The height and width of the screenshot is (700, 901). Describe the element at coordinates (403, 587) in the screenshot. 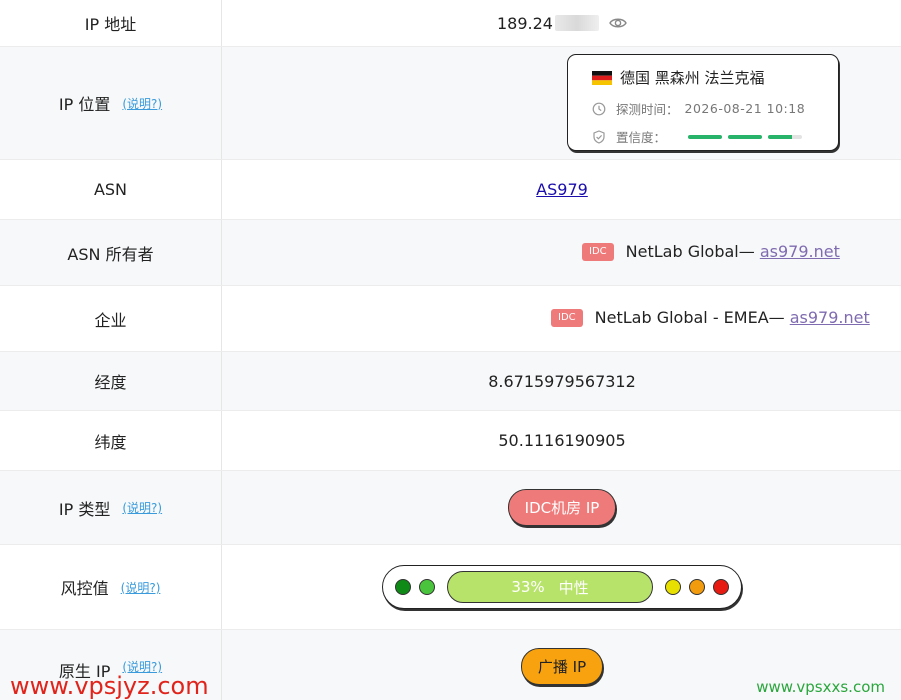

I see `risk-dot-very-low` at that location.